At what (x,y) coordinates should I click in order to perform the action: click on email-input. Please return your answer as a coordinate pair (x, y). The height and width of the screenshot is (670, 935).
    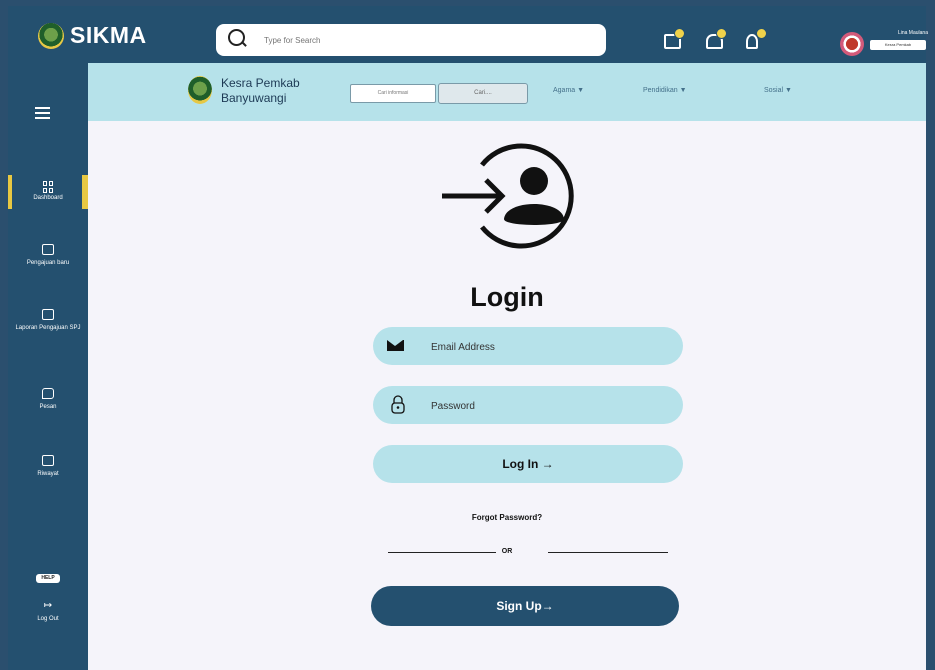
    Looking at the image, I should click on (546, 347).